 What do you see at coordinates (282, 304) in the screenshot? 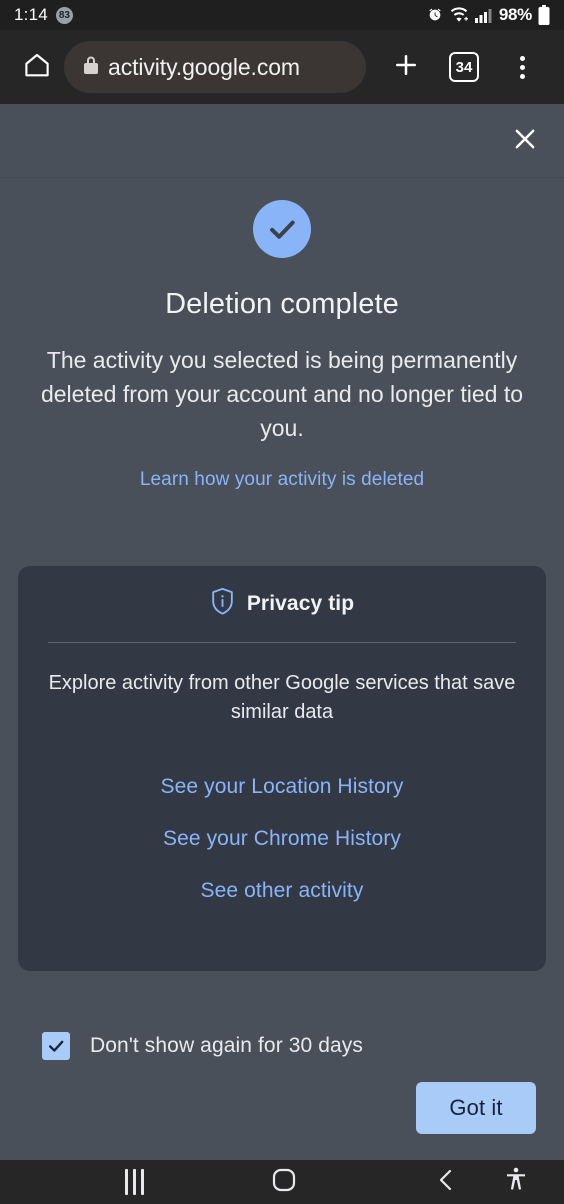
I see `page-title: Deletion complete` at bounding box center [282, 304].